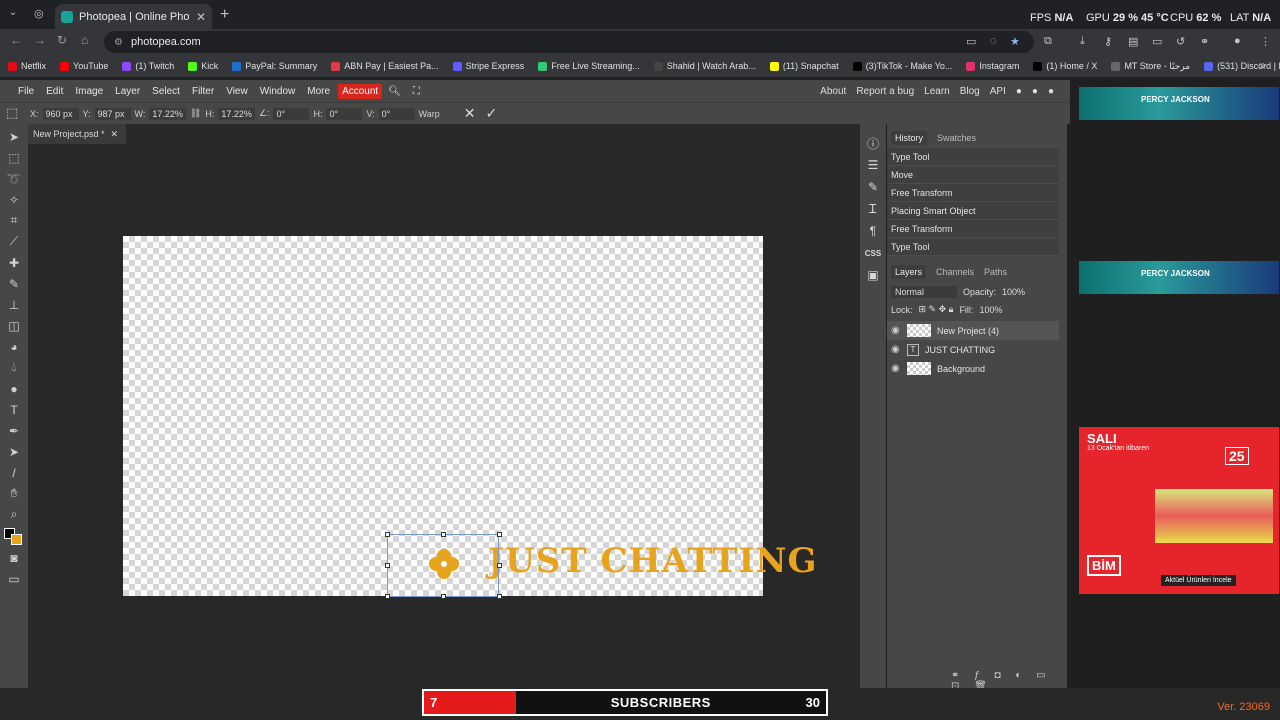  Describe the element at coordinates (14, 283) in the screenshot. I see `brush-tool-icon: ✎` at that location.